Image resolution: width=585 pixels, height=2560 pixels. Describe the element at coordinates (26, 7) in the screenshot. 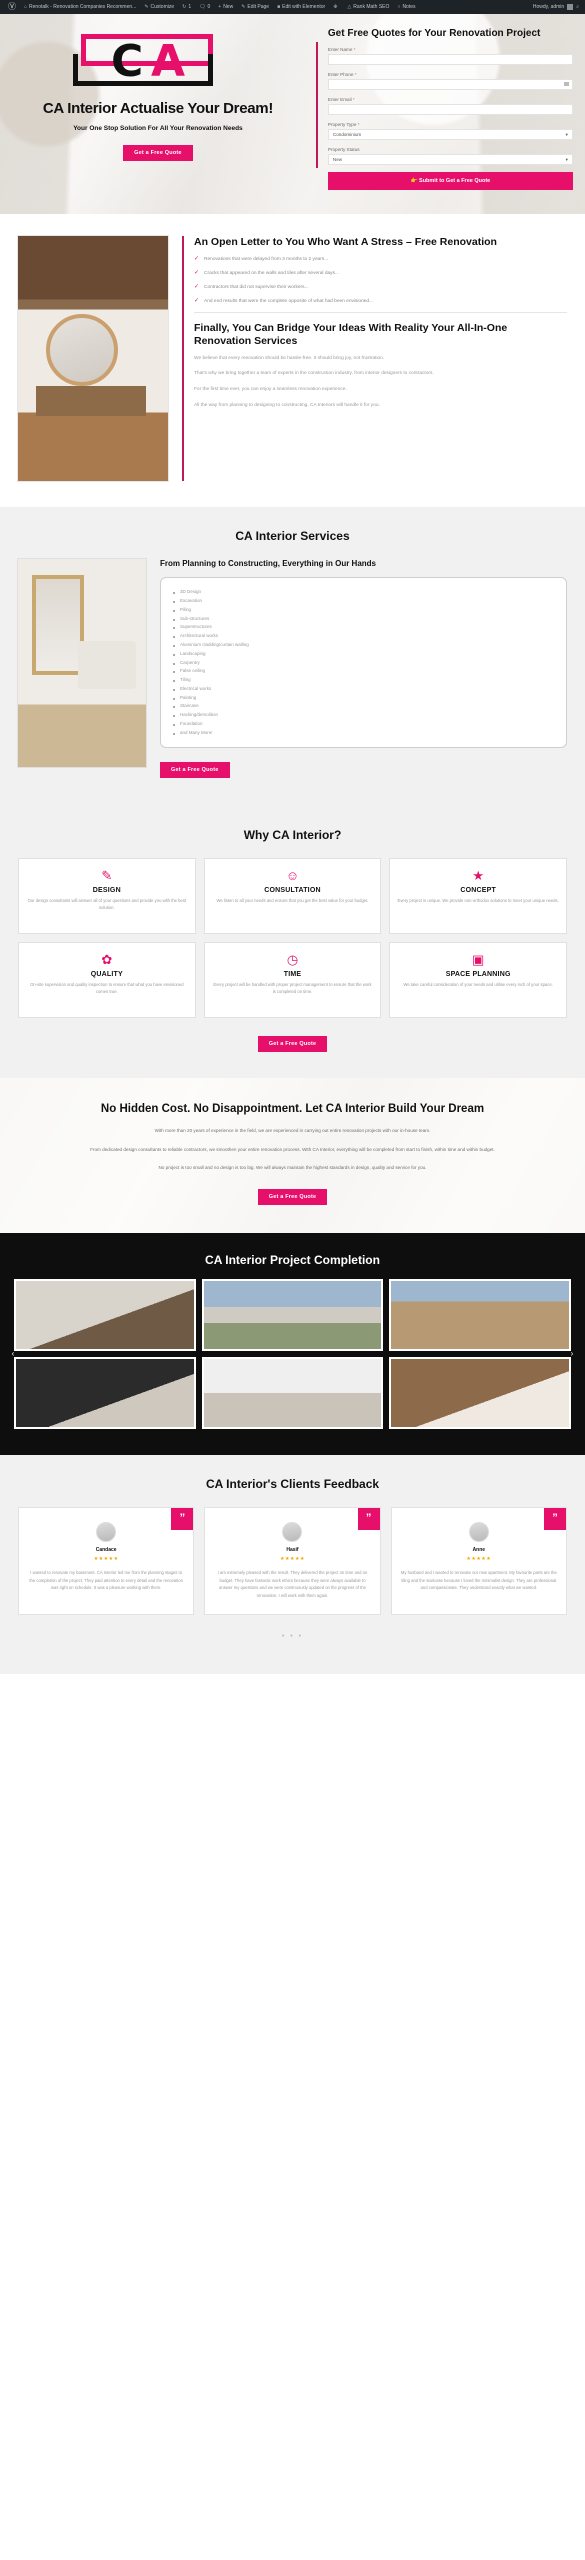

I see `home-icon: ⌂` at that location.